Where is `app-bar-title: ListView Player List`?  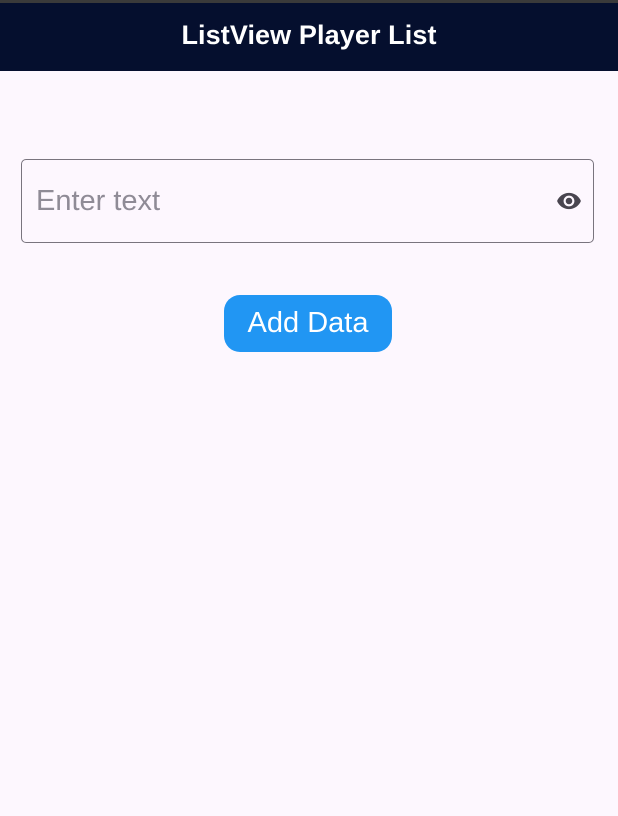 app-bar-title: ListView Player List is located at coordinates (309, 34).